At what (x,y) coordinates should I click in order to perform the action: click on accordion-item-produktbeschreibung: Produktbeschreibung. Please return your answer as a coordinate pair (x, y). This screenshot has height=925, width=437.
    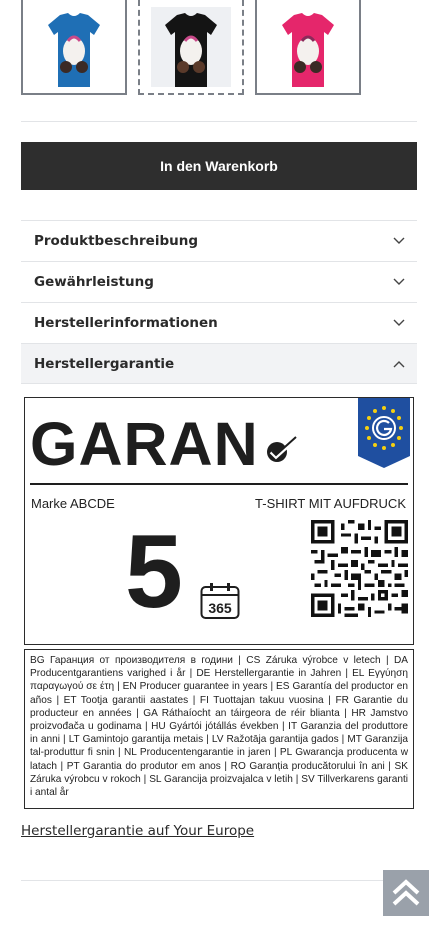
    Looking at the image, I should click on (219, 241).